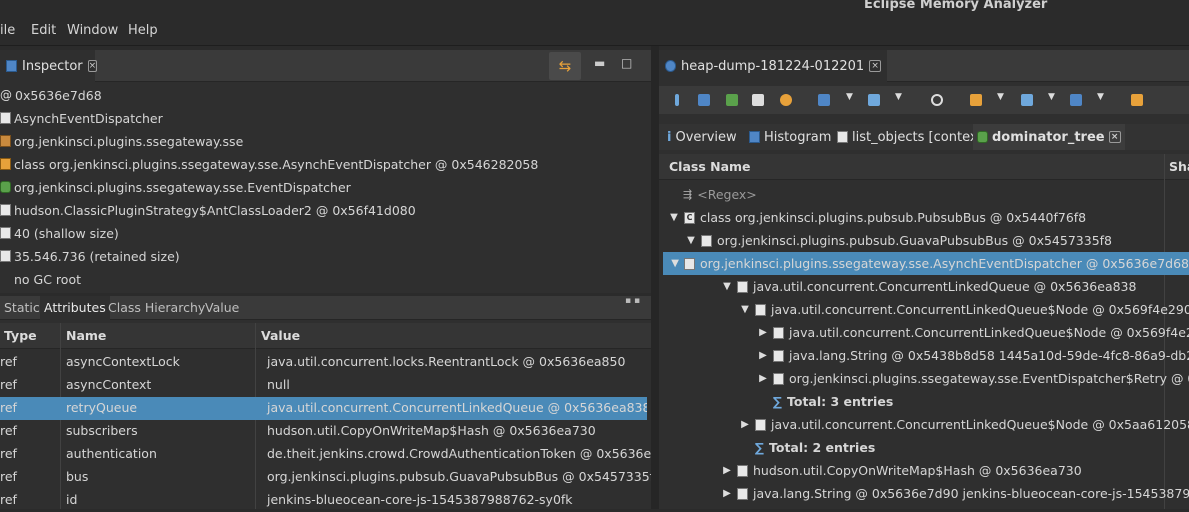 The width and height of the screenshot is (1189, 512). What do you see at coordinates (280, 335) in the screenshot?
I see `column-value: Value` at bounding box center [280, 335].